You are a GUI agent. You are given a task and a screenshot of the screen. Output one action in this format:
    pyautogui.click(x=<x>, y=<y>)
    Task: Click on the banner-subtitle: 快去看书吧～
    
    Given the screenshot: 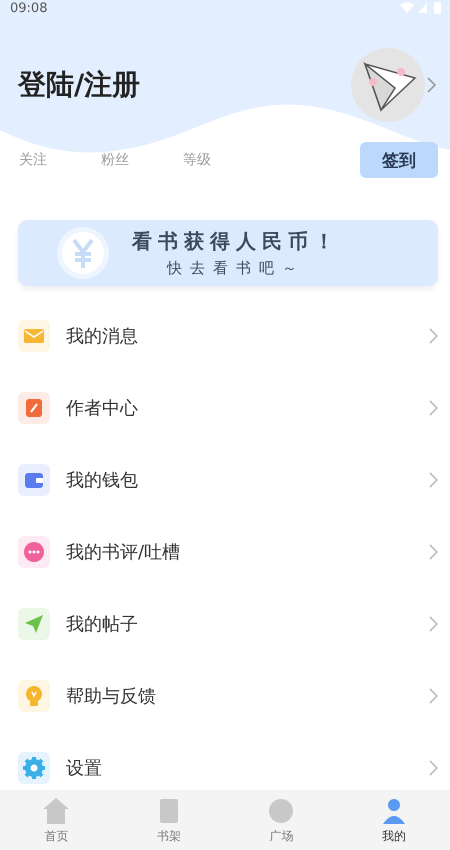 What is the action you would take?
    pyautogui.click(x=236, y=268)
    